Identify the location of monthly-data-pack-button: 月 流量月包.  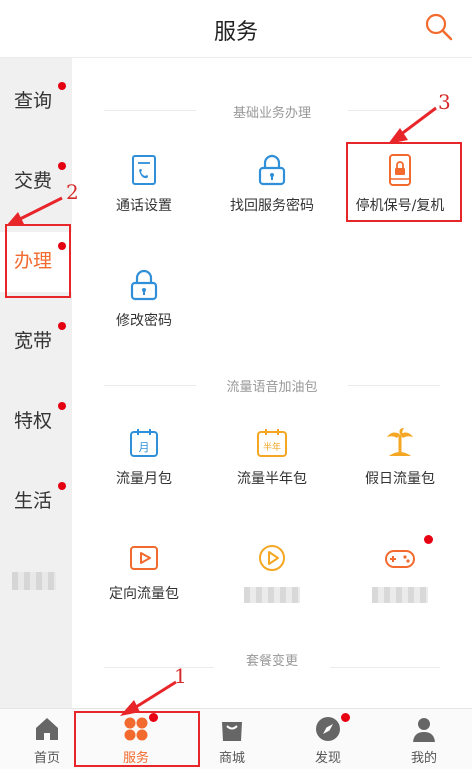
(144, 466).